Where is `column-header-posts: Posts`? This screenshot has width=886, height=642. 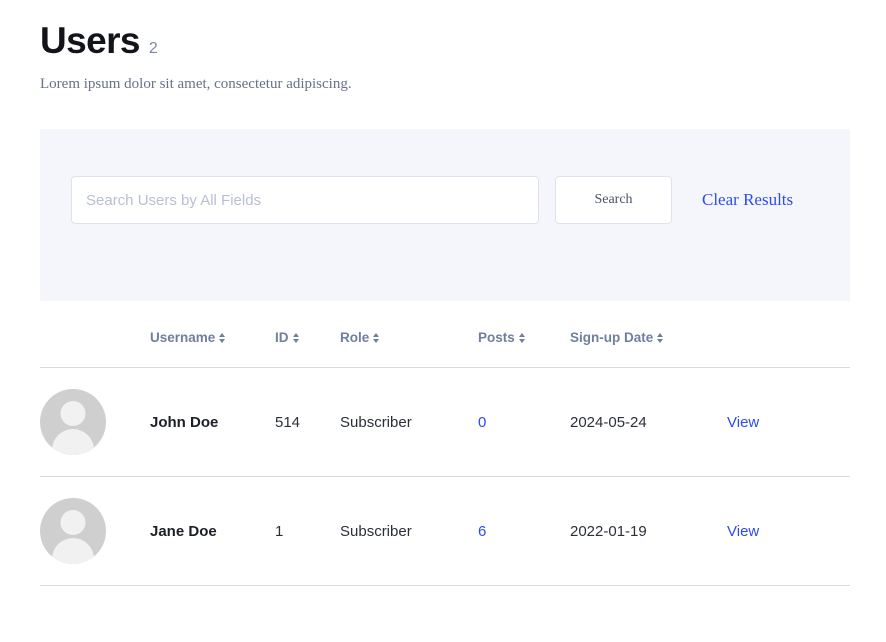 column-header-posts: Posts is located at coordinates (524, 349).